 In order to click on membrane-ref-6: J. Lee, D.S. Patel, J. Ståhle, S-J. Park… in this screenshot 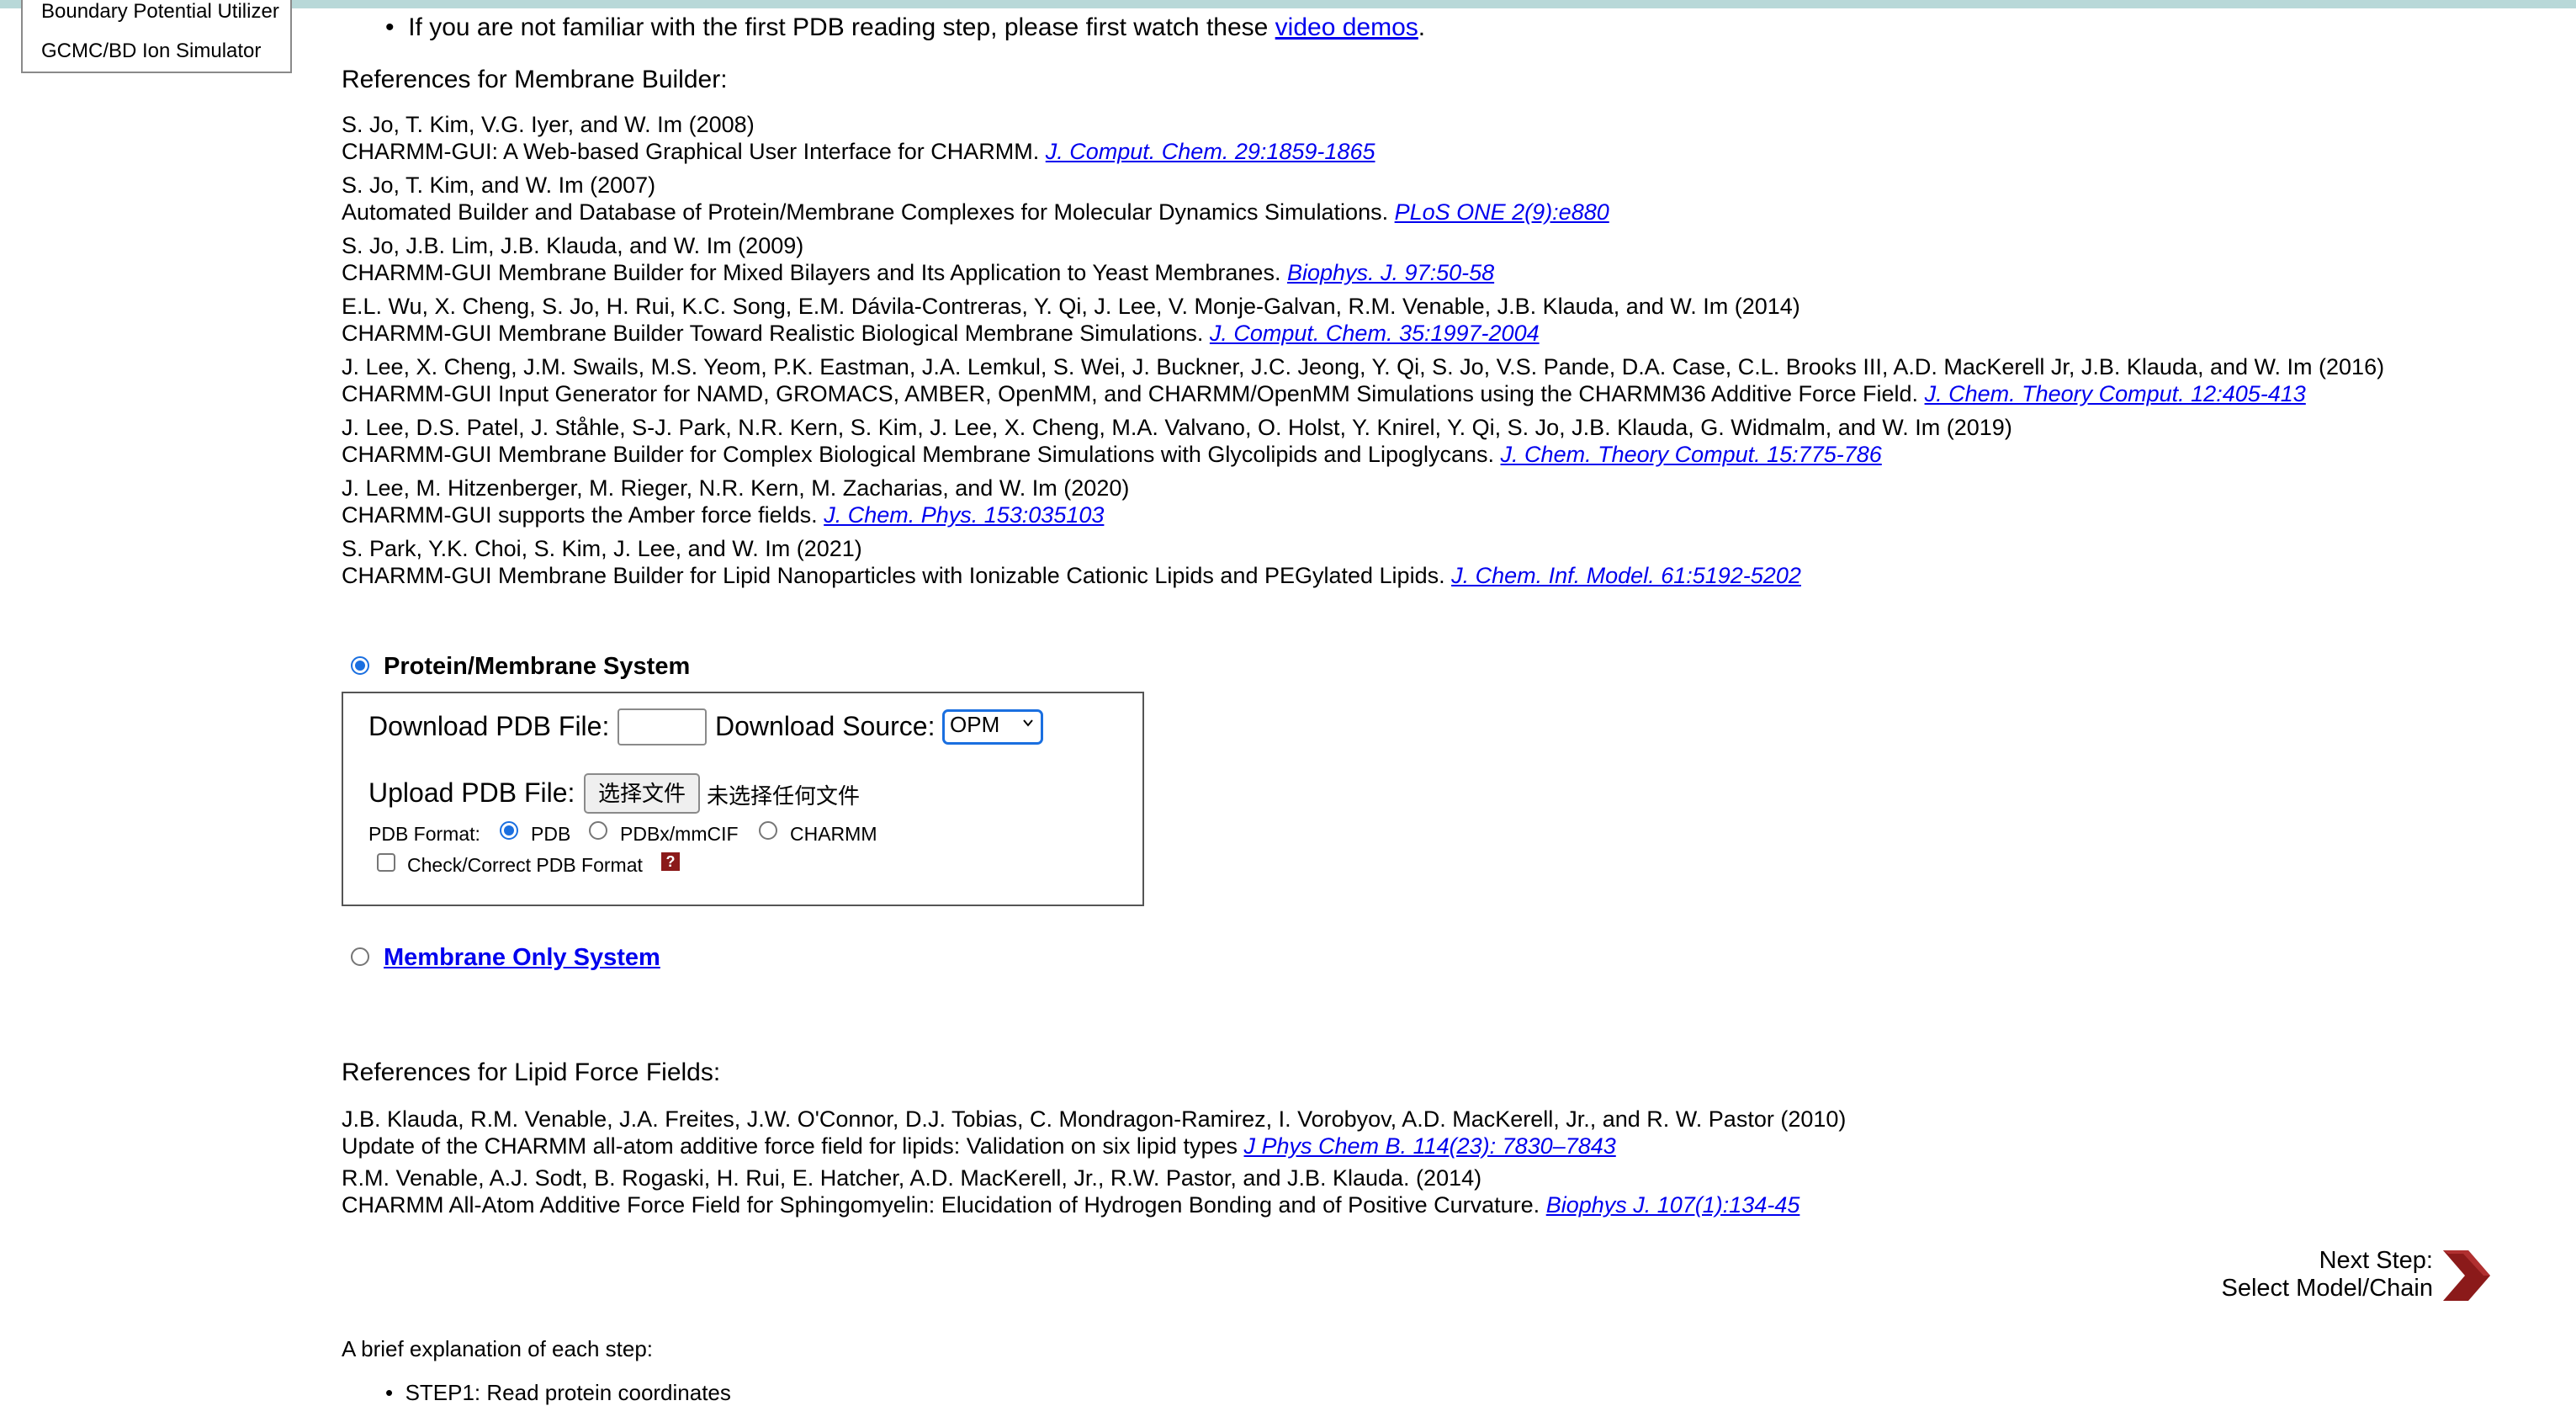, I will do `click(1177, 441)`.